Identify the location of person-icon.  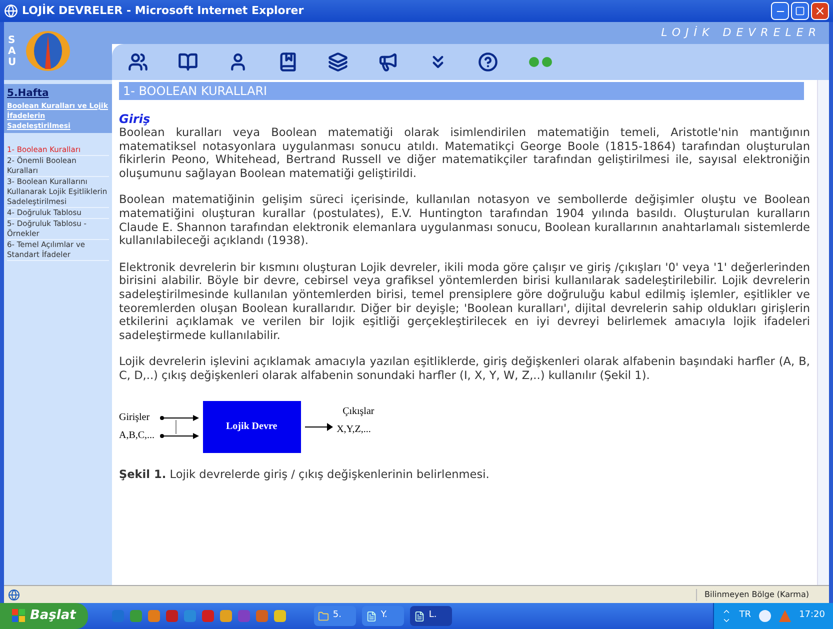
(238, 62).